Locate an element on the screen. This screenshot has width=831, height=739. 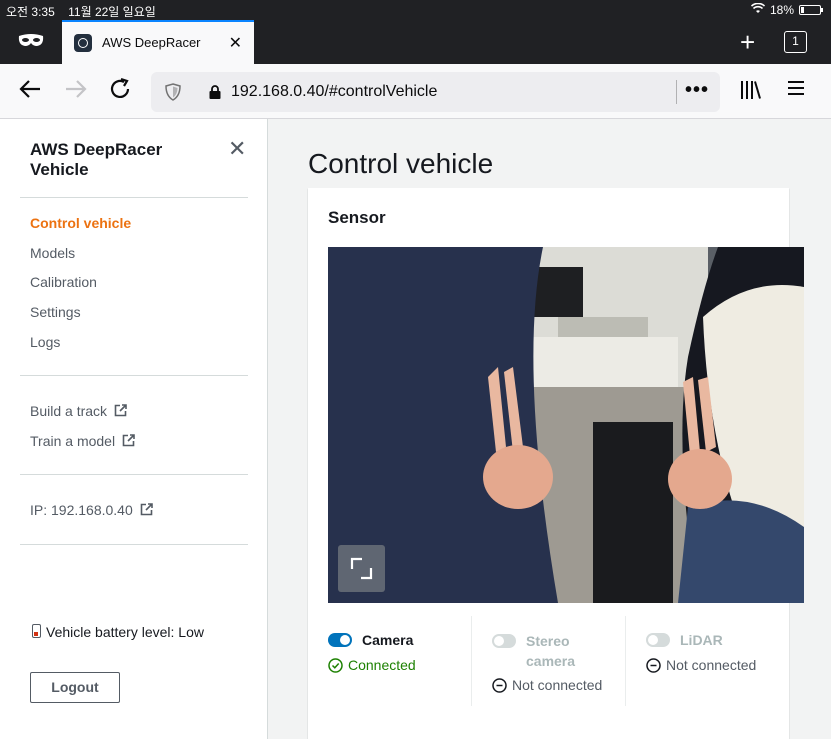
tab-bar: AWS DeepRacer ✕ + 1 is located at coordinates (415, 42).